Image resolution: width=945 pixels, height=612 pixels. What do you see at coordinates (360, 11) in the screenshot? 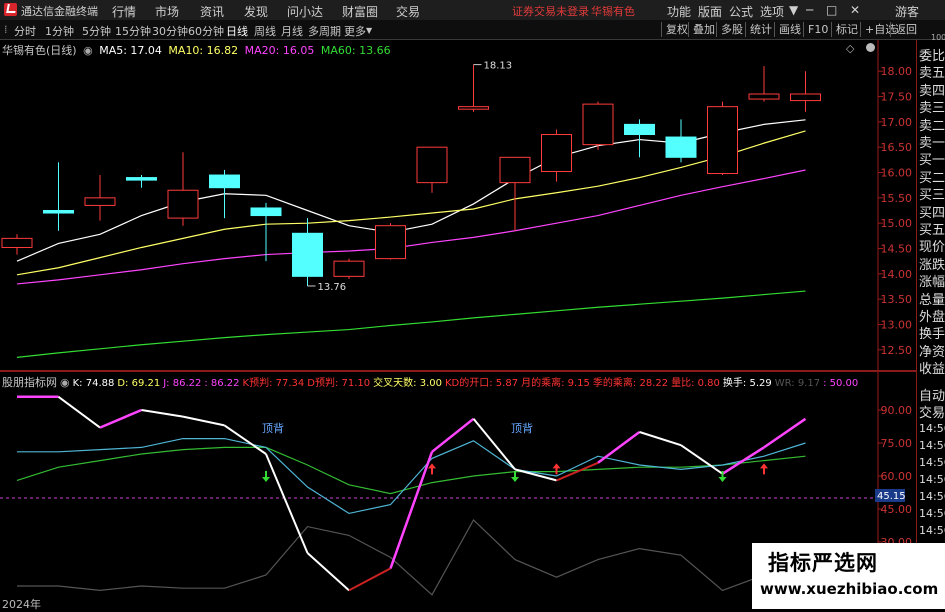
I see `menu-caifuquan: 财富圈` at bounding box center [360, 11].